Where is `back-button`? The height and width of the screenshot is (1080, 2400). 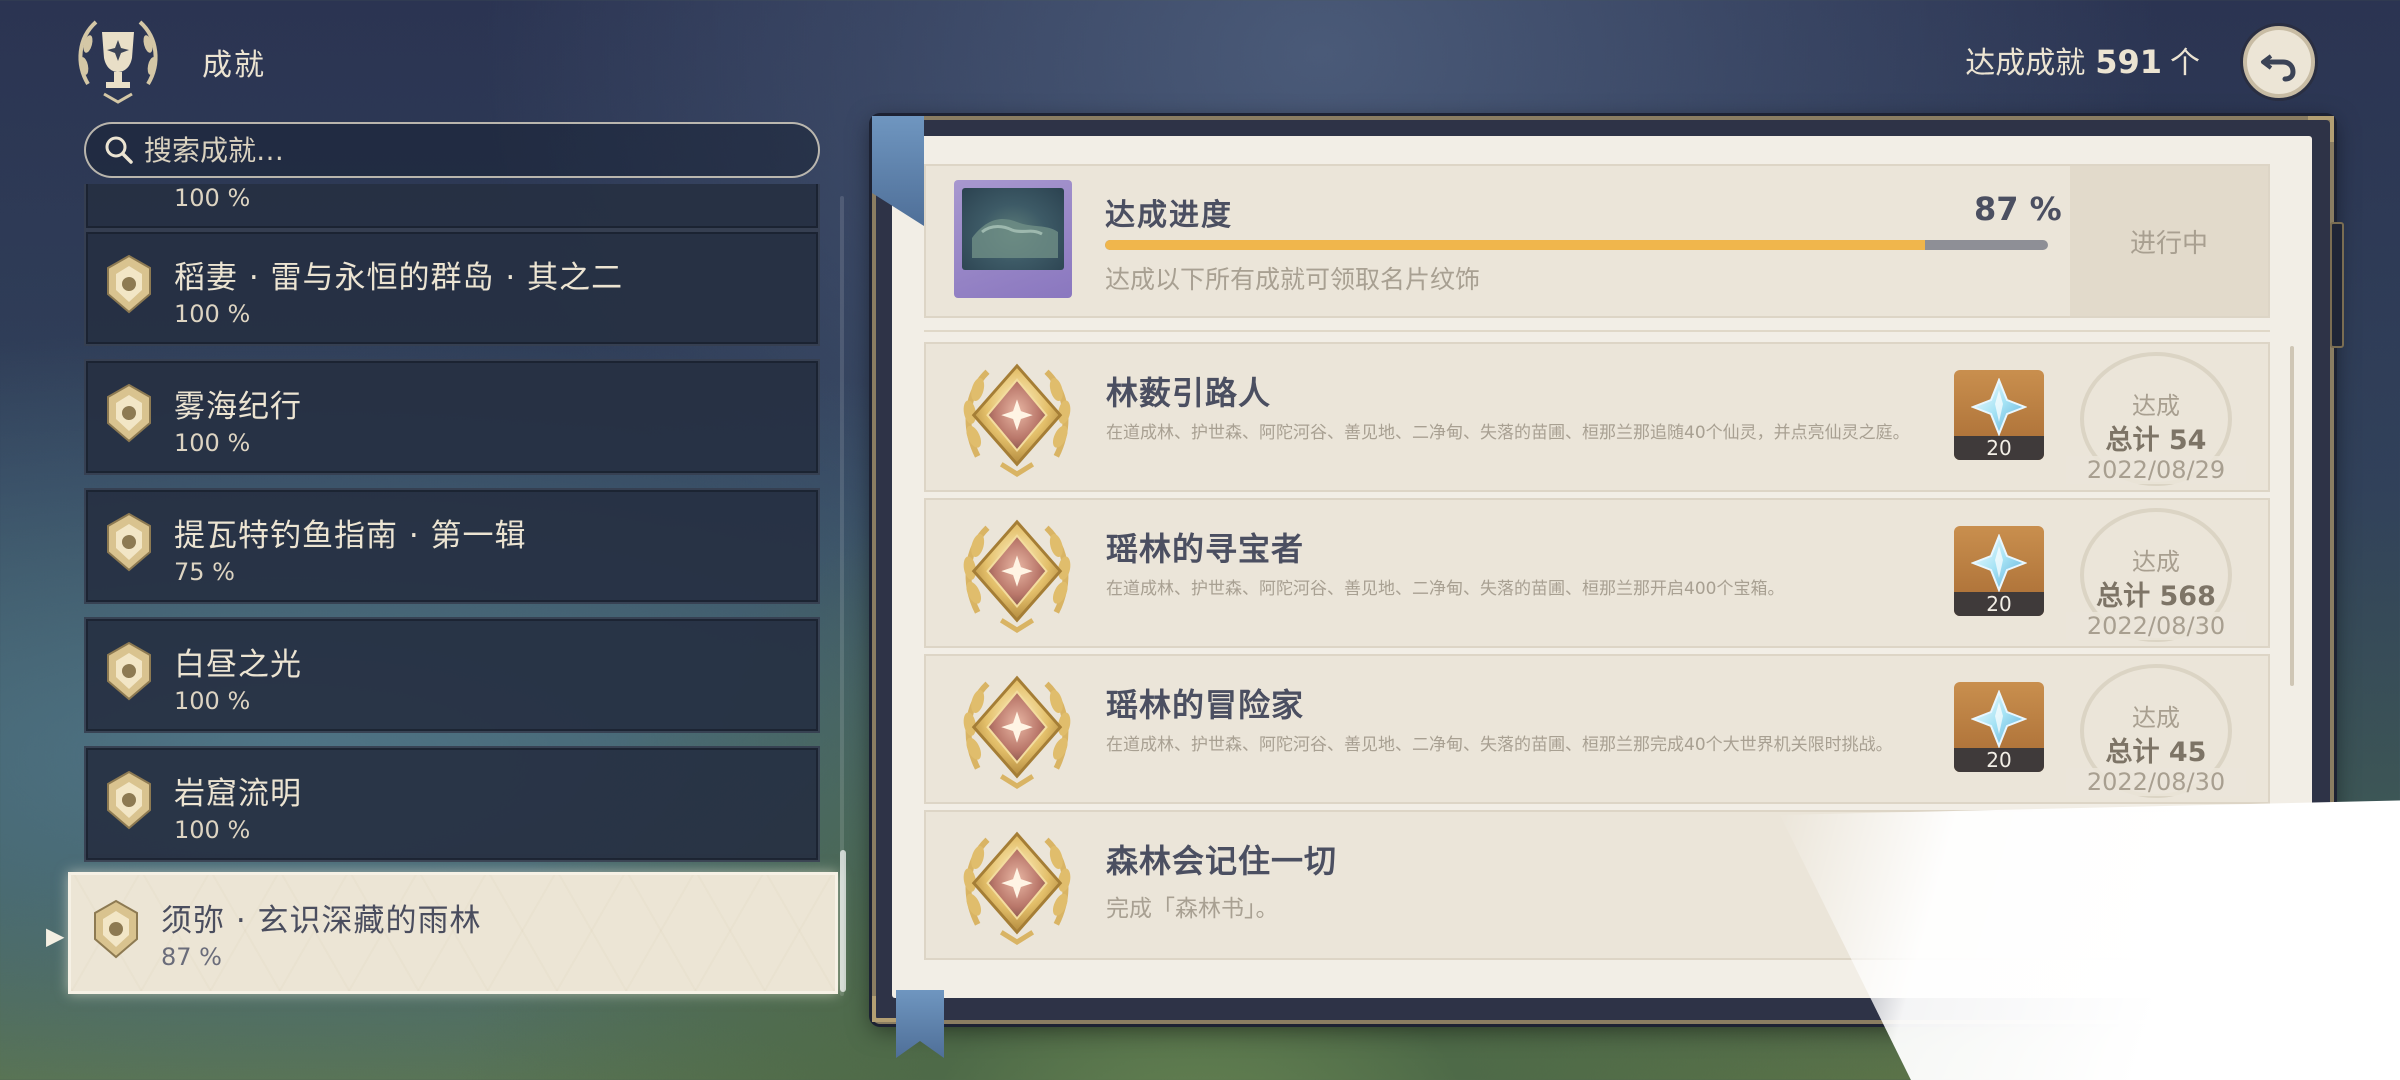
back-button is located at coordinates (2279, 62).